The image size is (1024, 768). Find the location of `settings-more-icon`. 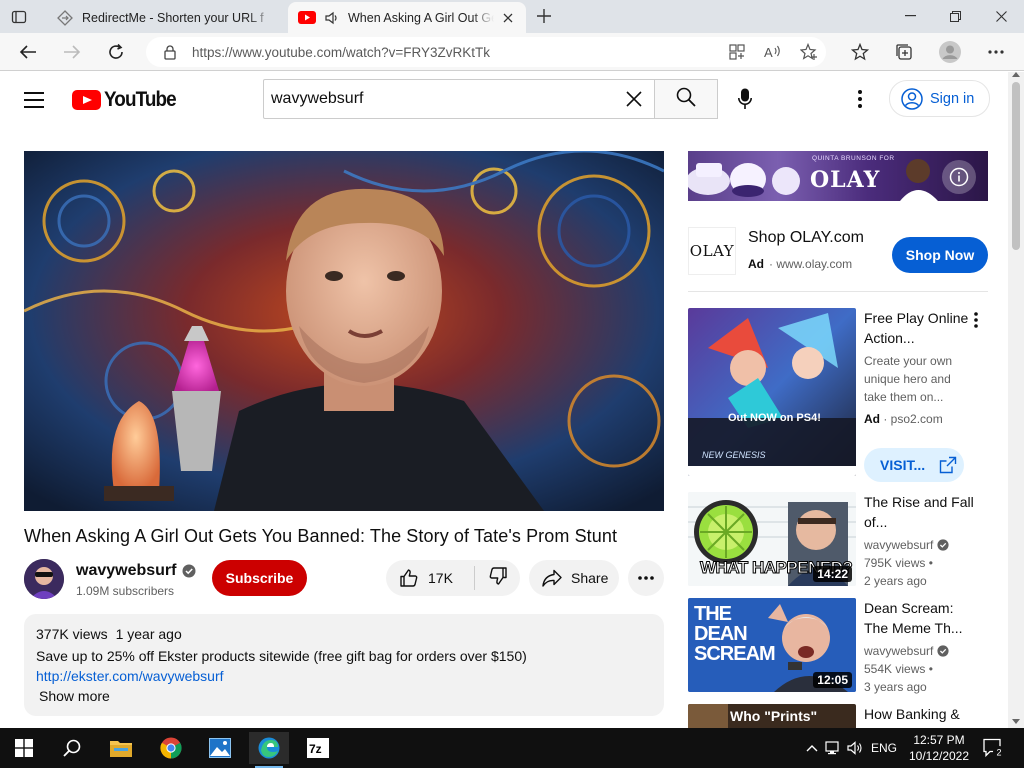

settings-more-icon is located at coordinates (996, 52).